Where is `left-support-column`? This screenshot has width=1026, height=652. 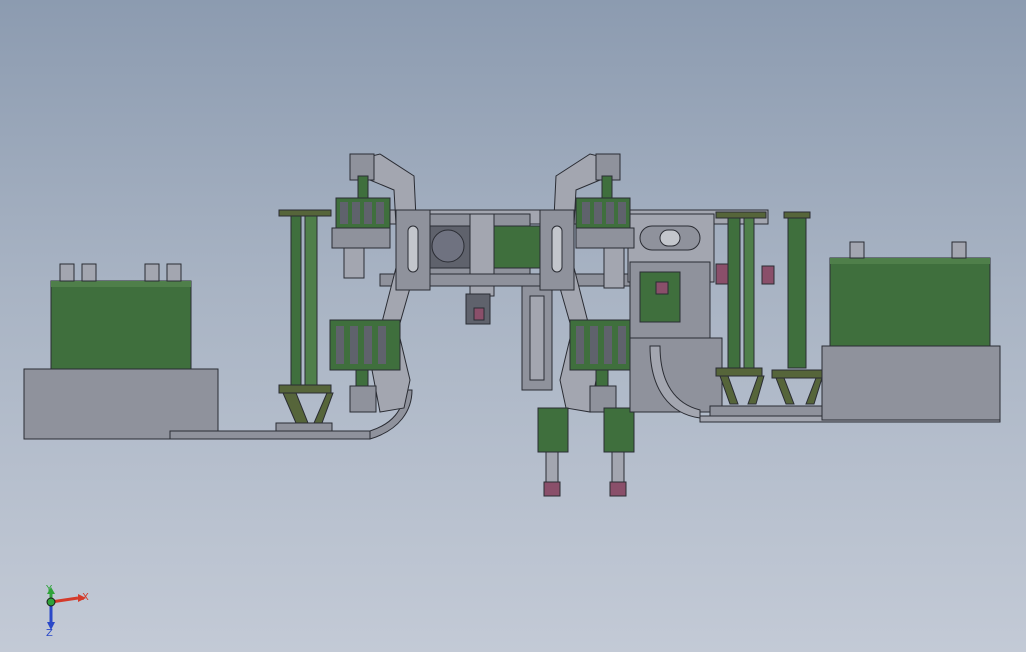 left-support-column is located at coordinates (304, 320).